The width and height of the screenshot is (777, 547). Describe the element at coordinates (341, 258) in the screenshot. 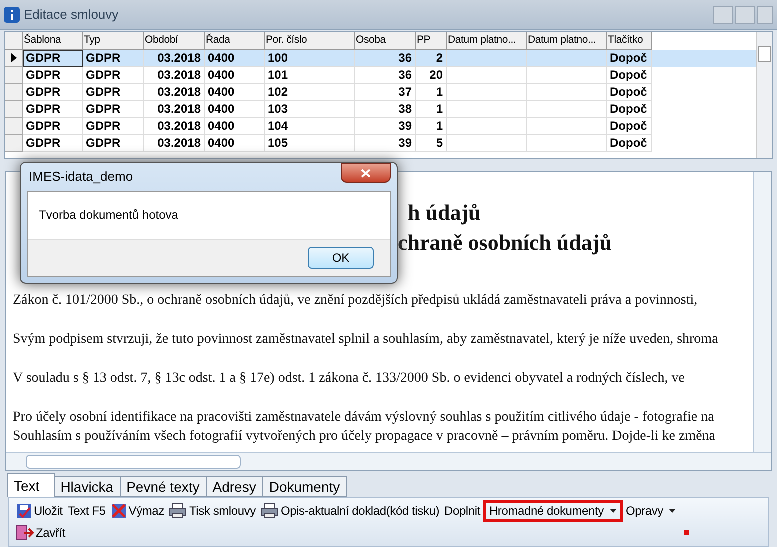

I see `ok-button: OK` at that location.